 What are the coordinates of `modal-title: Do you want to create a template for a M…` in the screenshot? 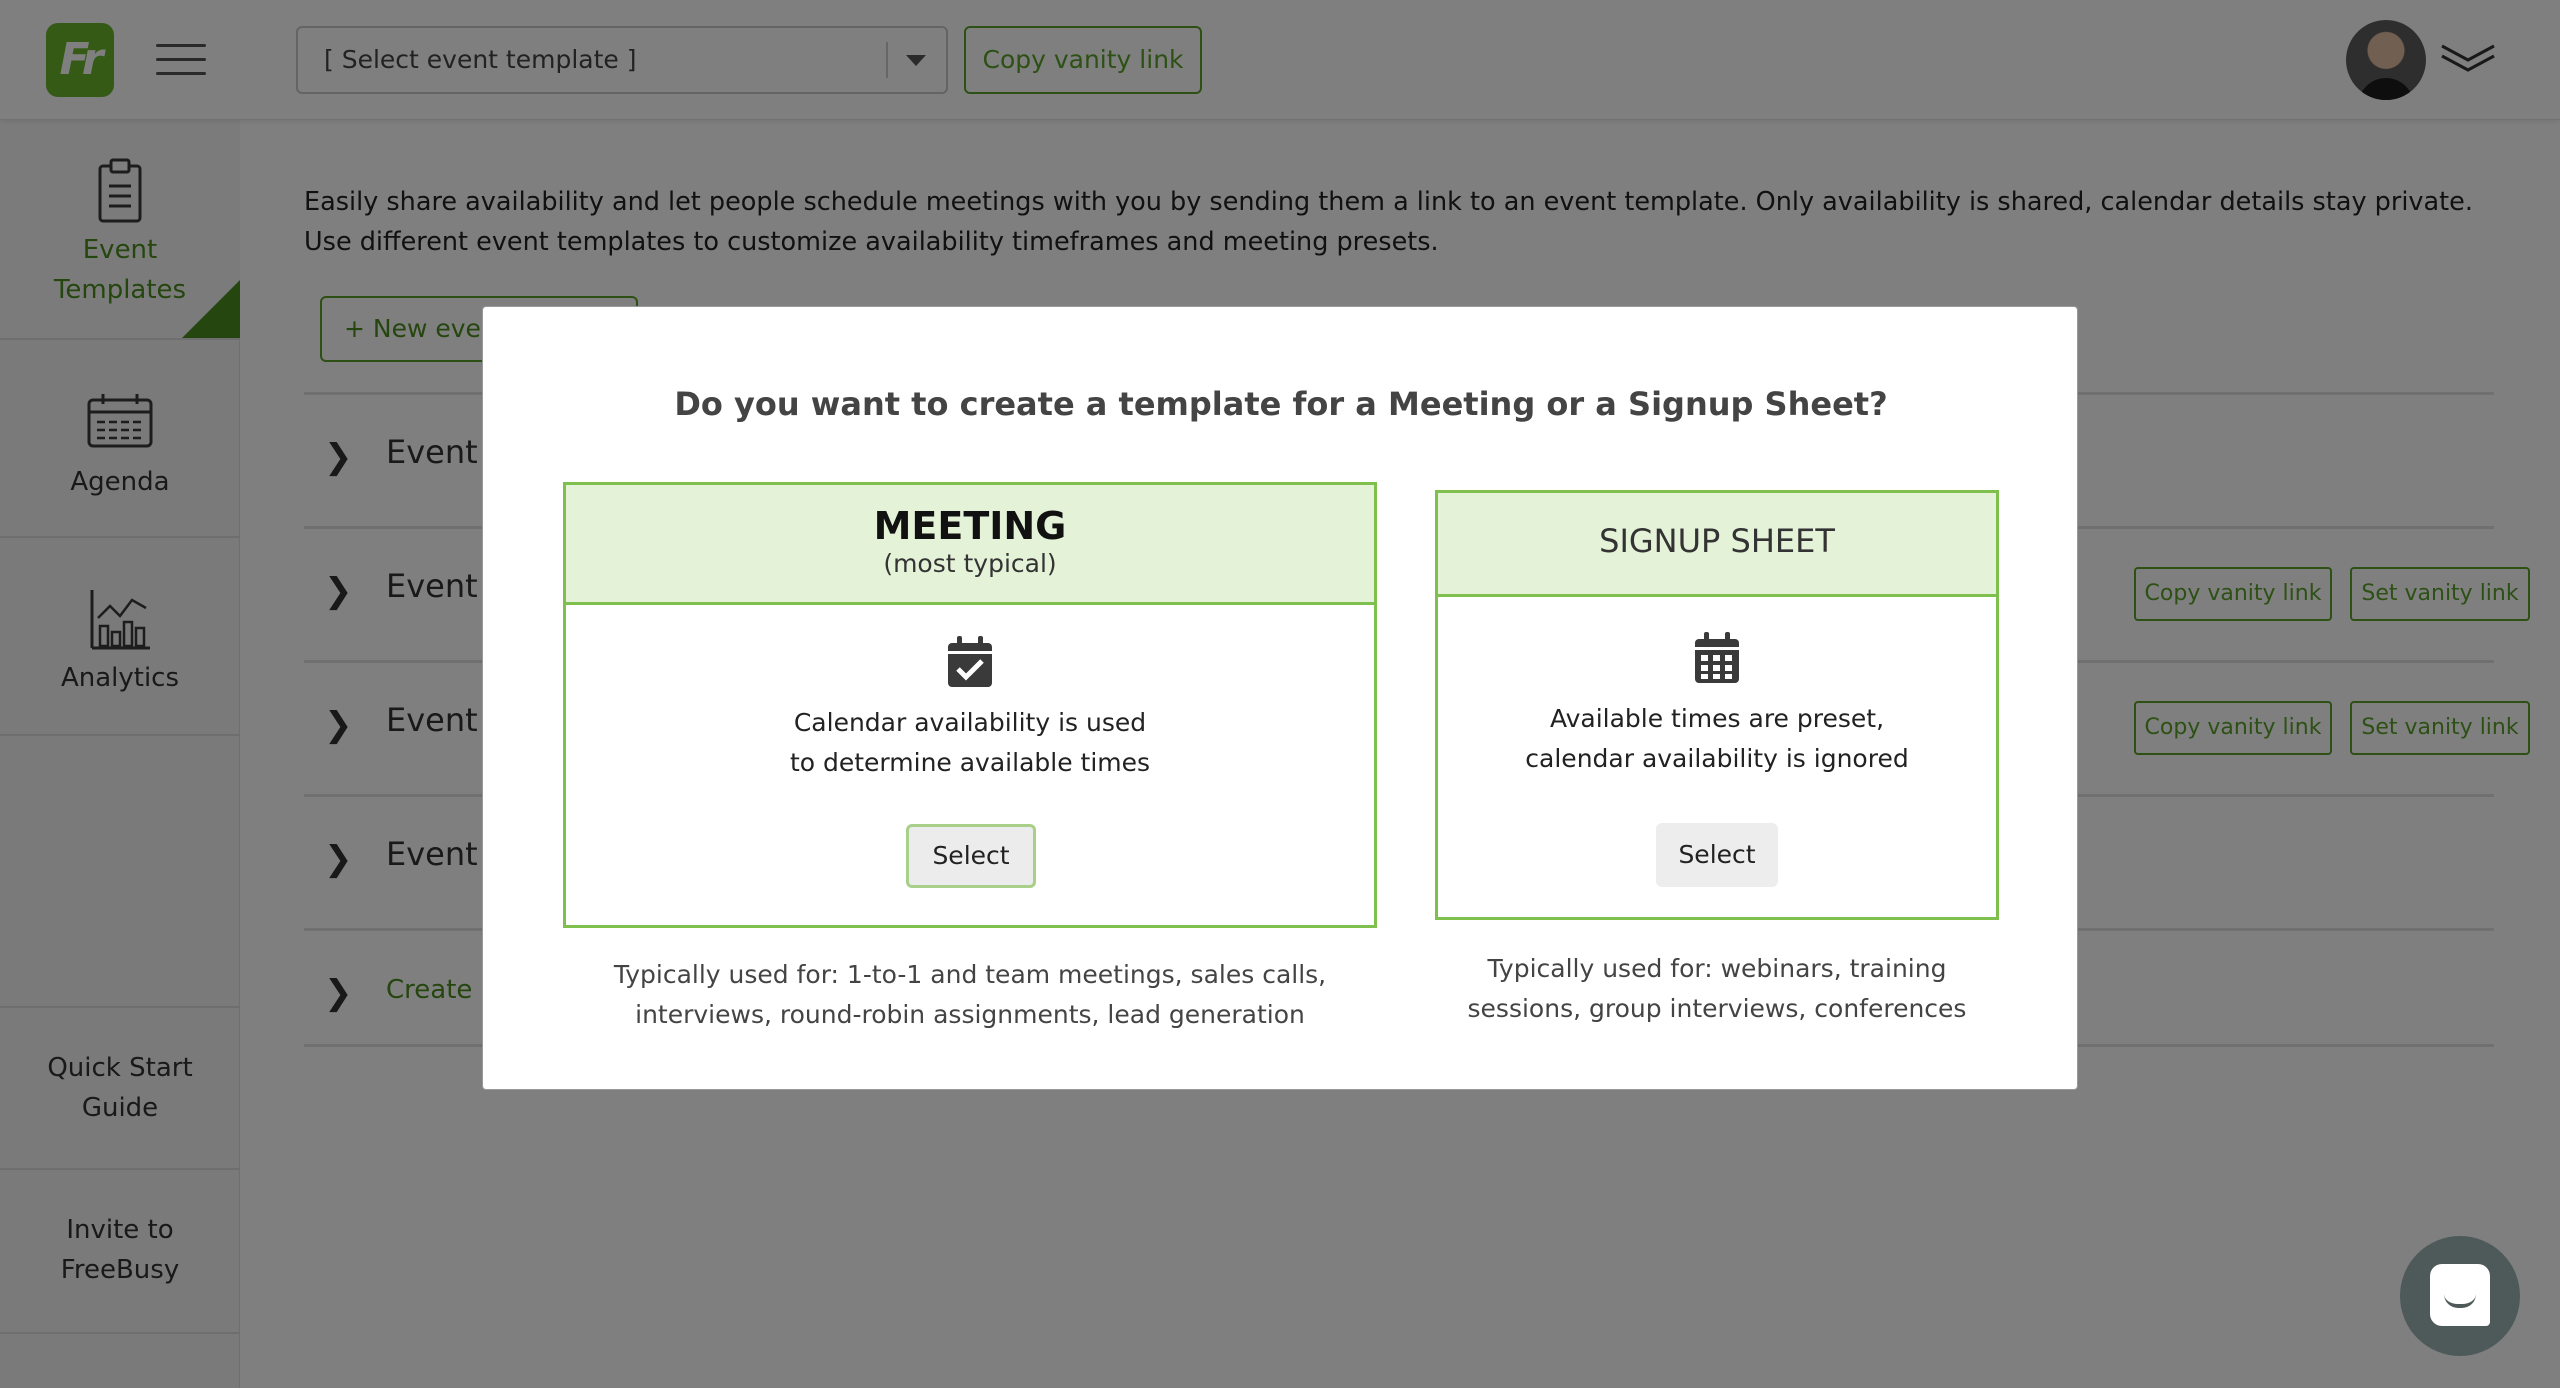 It's located at (1281, 404).